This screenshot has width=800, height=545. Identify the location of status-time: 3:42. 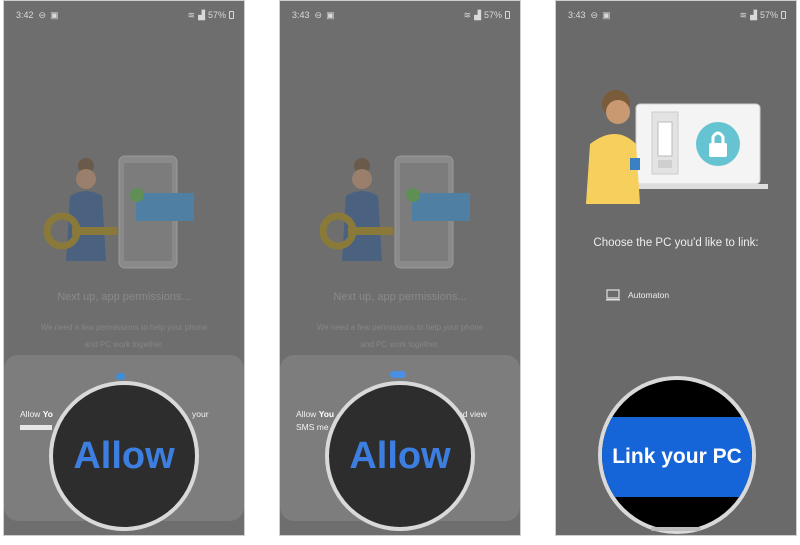
(25, 15).